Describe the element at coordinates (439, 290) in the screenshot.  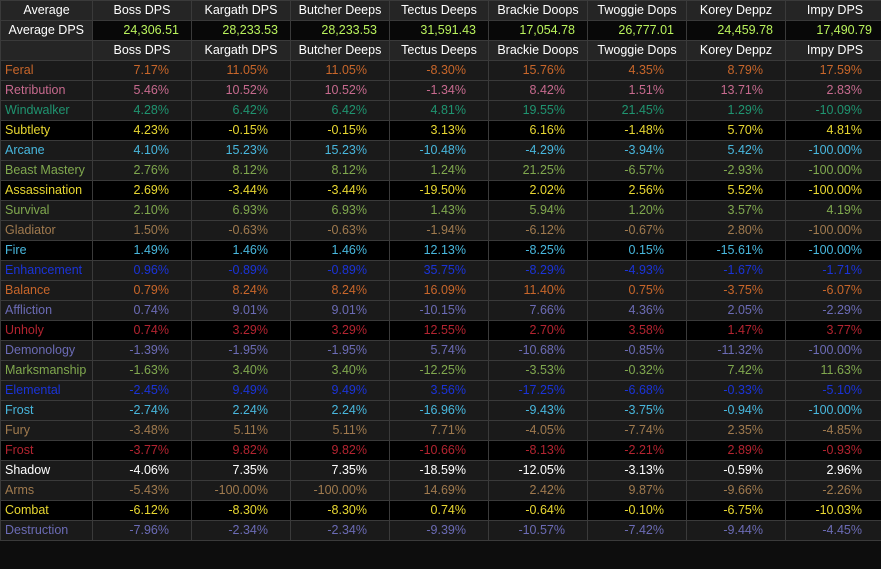
I see `cell-r11-c3: 16.09%` at that location.